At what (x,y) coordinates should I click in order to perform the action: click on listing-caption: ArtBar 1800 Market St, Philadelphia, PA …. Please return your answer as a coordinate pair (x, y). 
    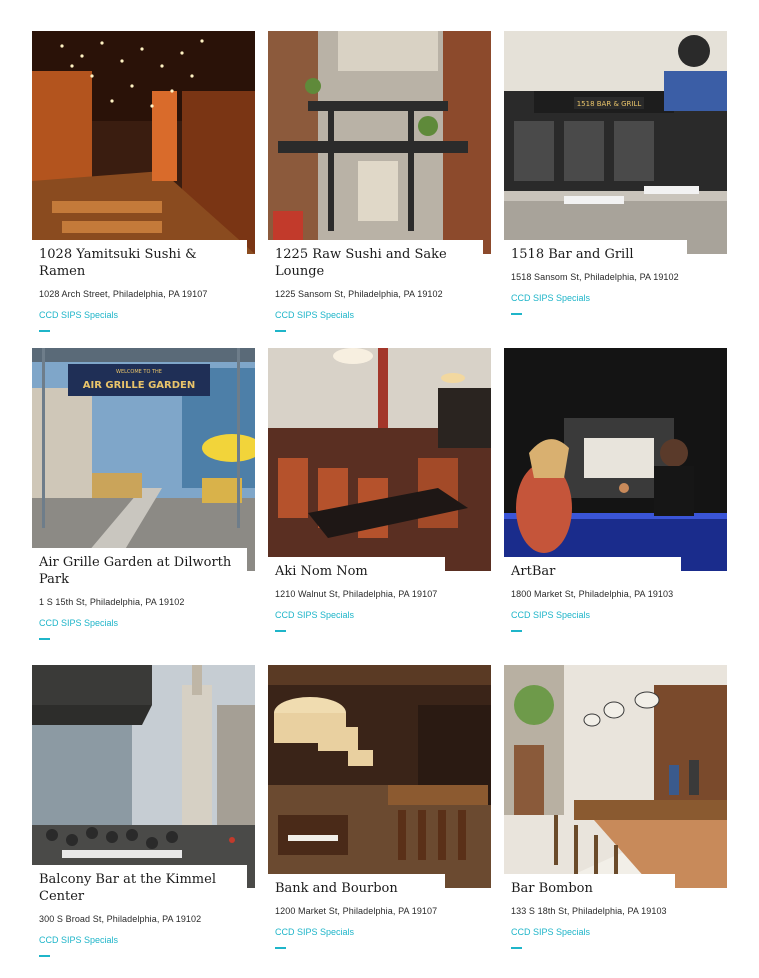
    Looking at the image, I should click on (593, 594).